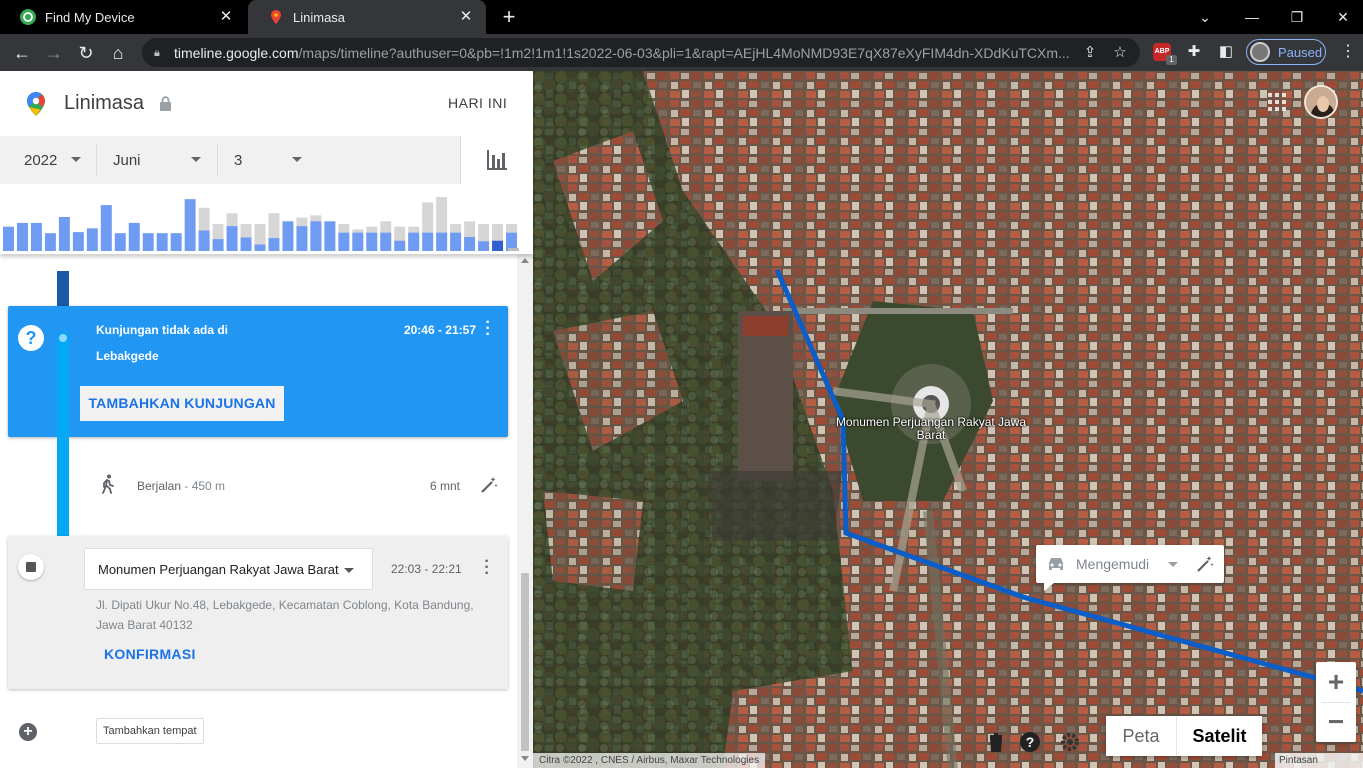 This screenshot has width=1363, height=768. What do you see at coordinates (1141, 736) in the screenshot?
I see `map-type-map-button: Peta` at bounding box center [1141, 736].